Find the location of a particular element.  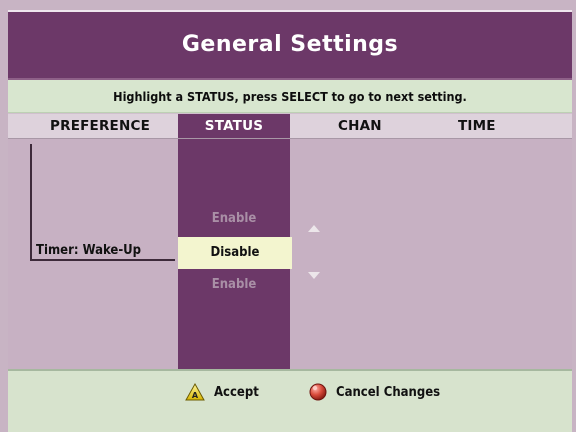

yellow-triangle-icon: A is located at coordinates (195, 391).